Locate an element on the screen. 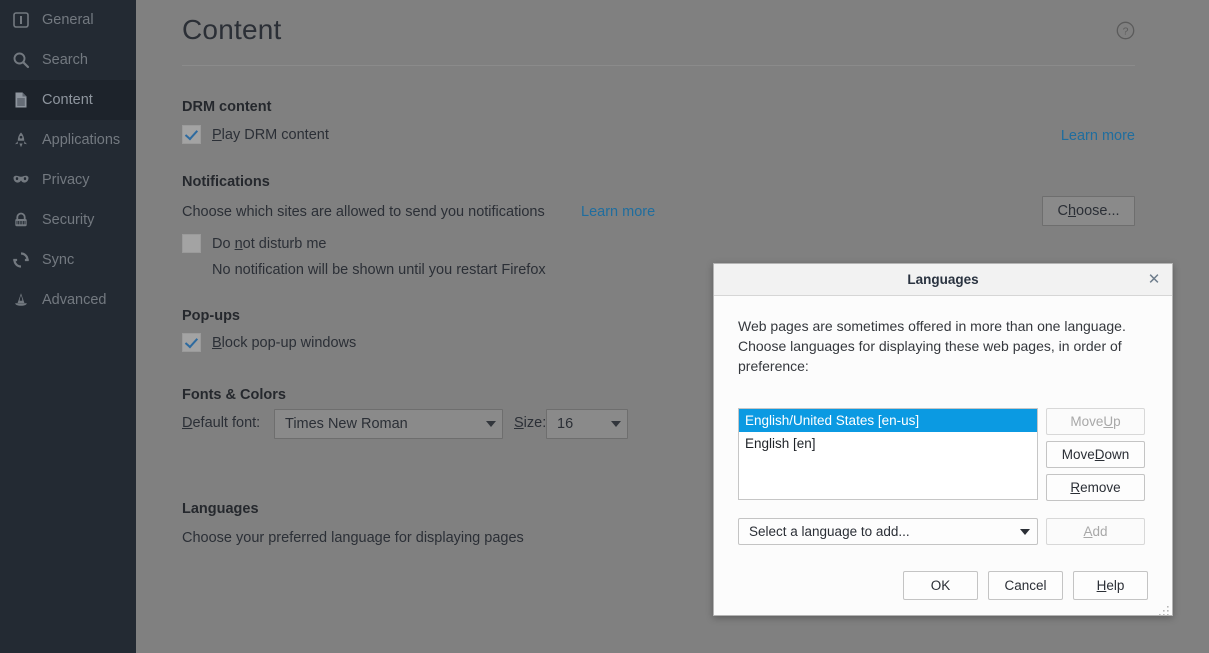 The image size is (1209, 653). sidebar-item-advanced: Advanced is located at coordinates (68, 300).